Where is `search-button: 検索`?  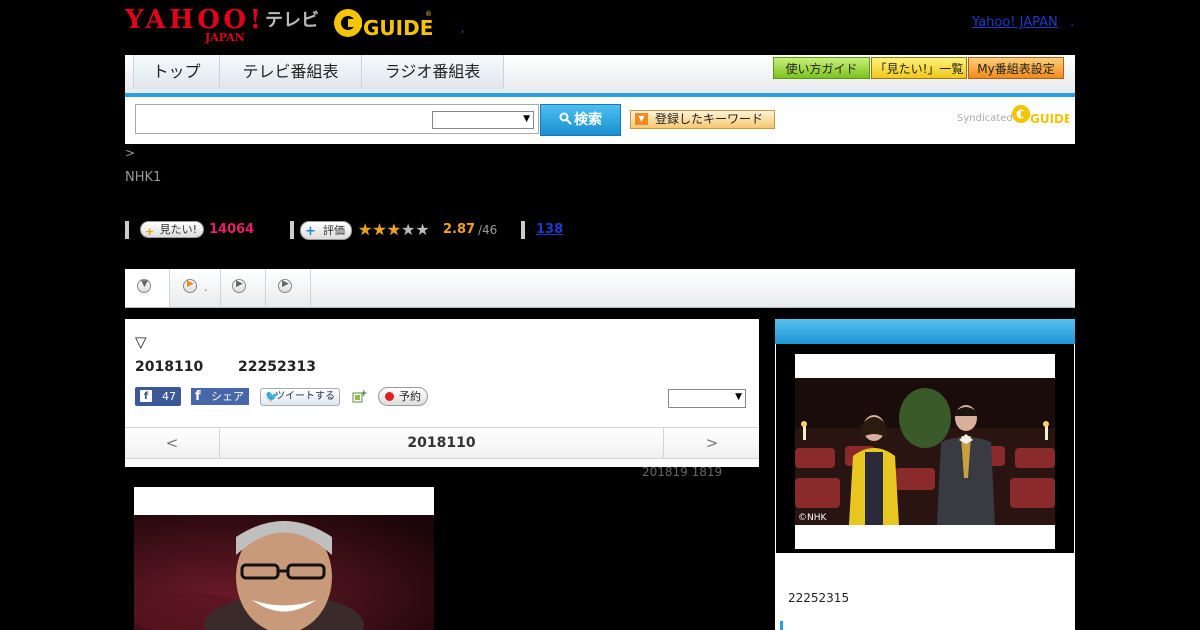 search-button: 検索 is located at coordinates (580, 120).